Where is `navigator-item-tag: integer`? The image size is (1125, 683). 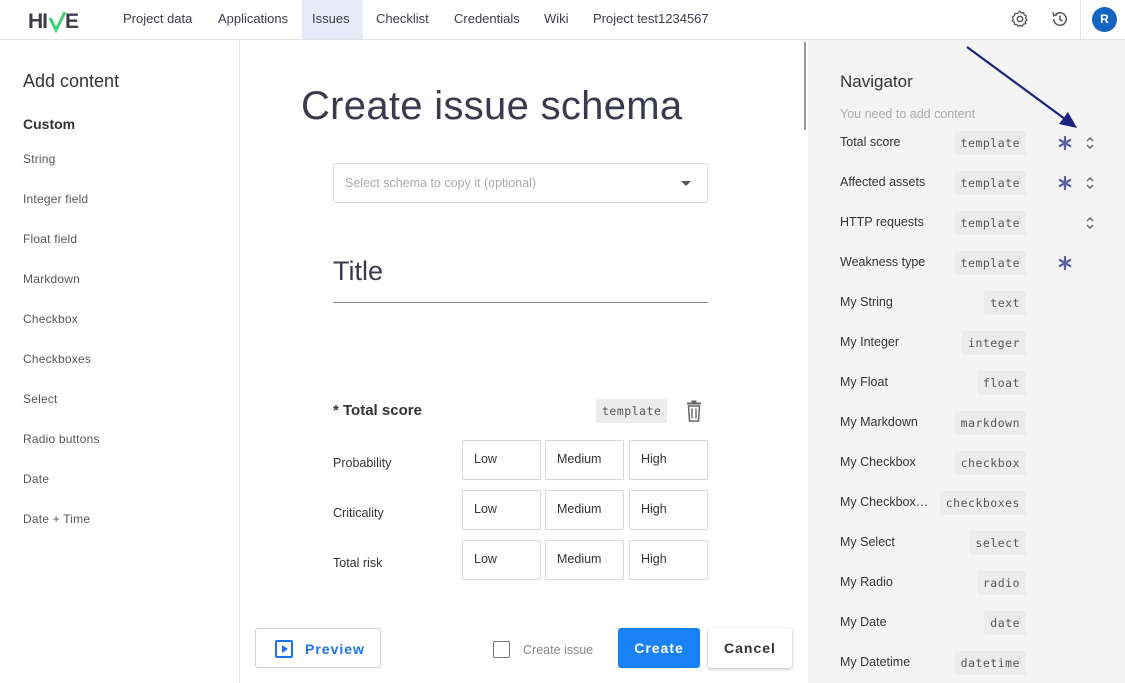 navigator-item-tag: integer is located at coordinates (994, 343).